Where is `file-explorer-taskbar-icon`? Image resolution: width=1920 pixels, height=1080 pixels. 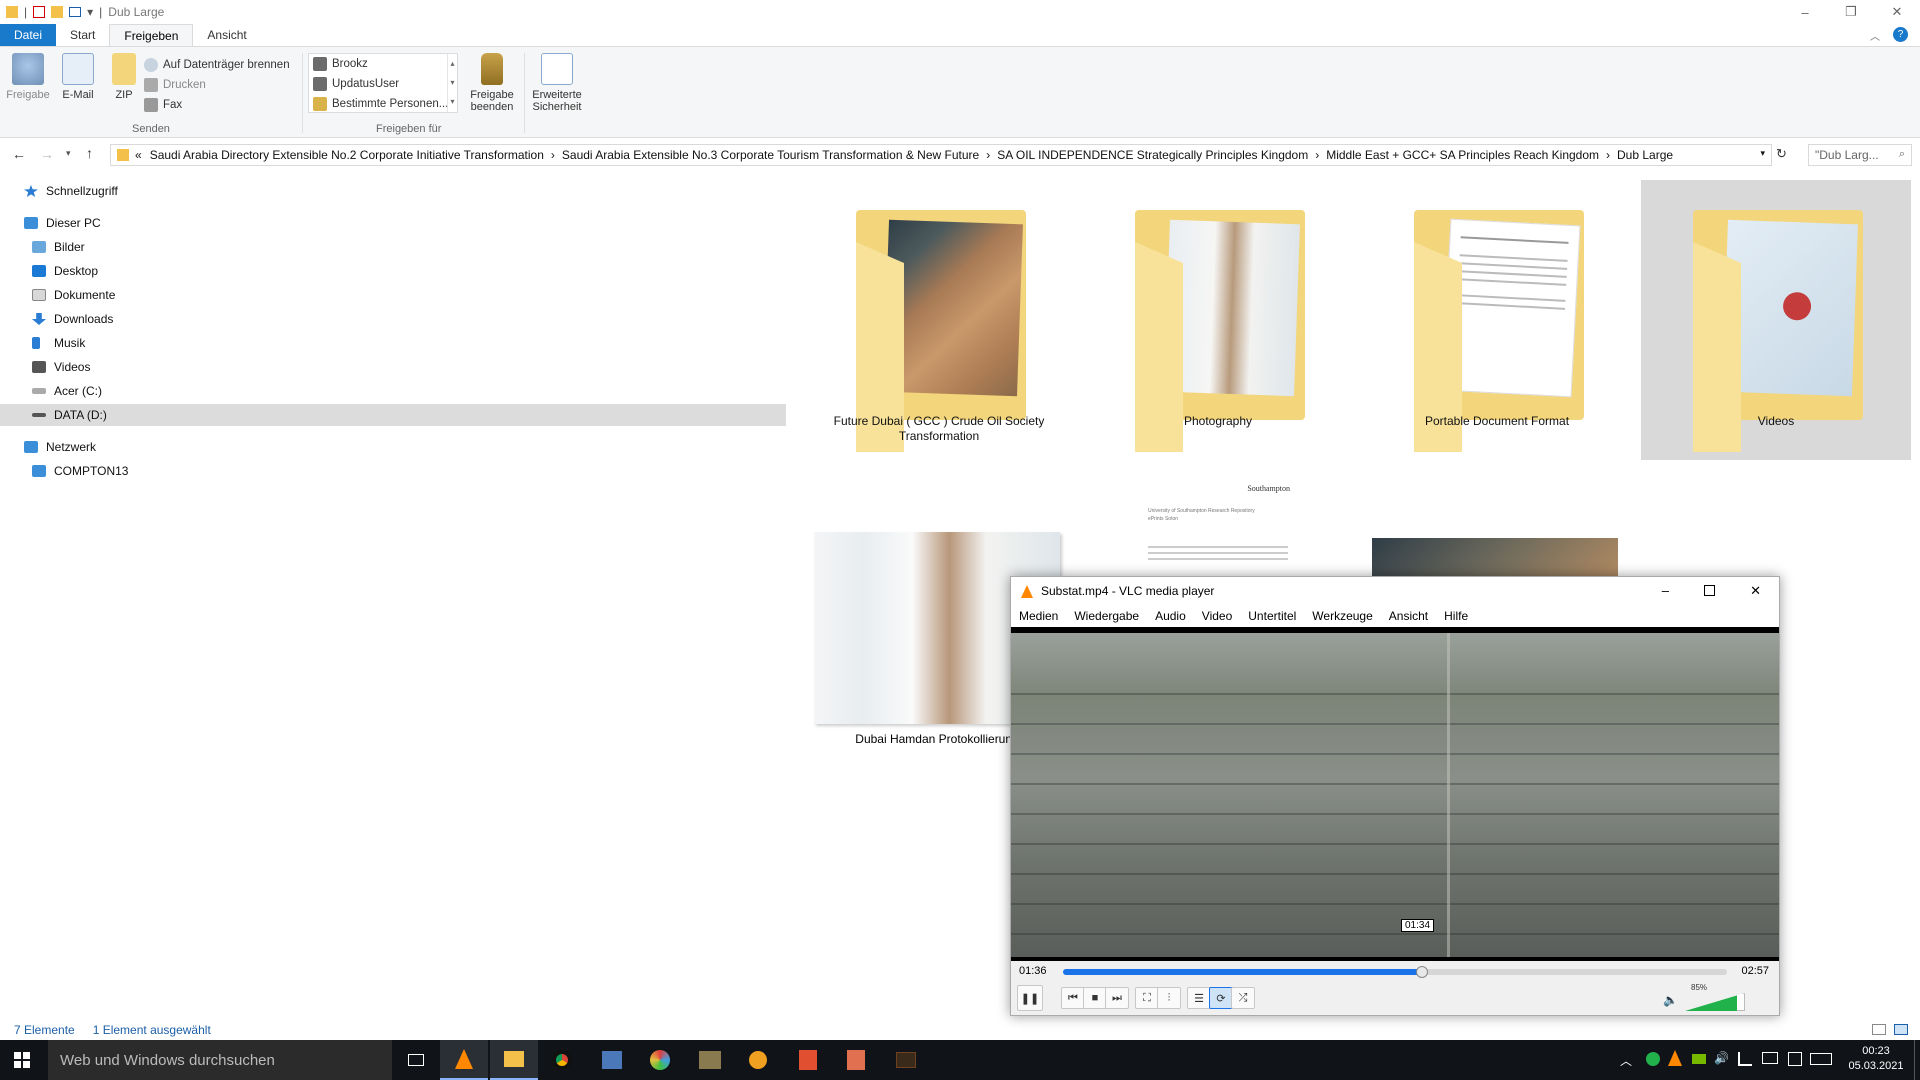
file-explorer-taskbar-icon is located at coordinates (514, 1060).